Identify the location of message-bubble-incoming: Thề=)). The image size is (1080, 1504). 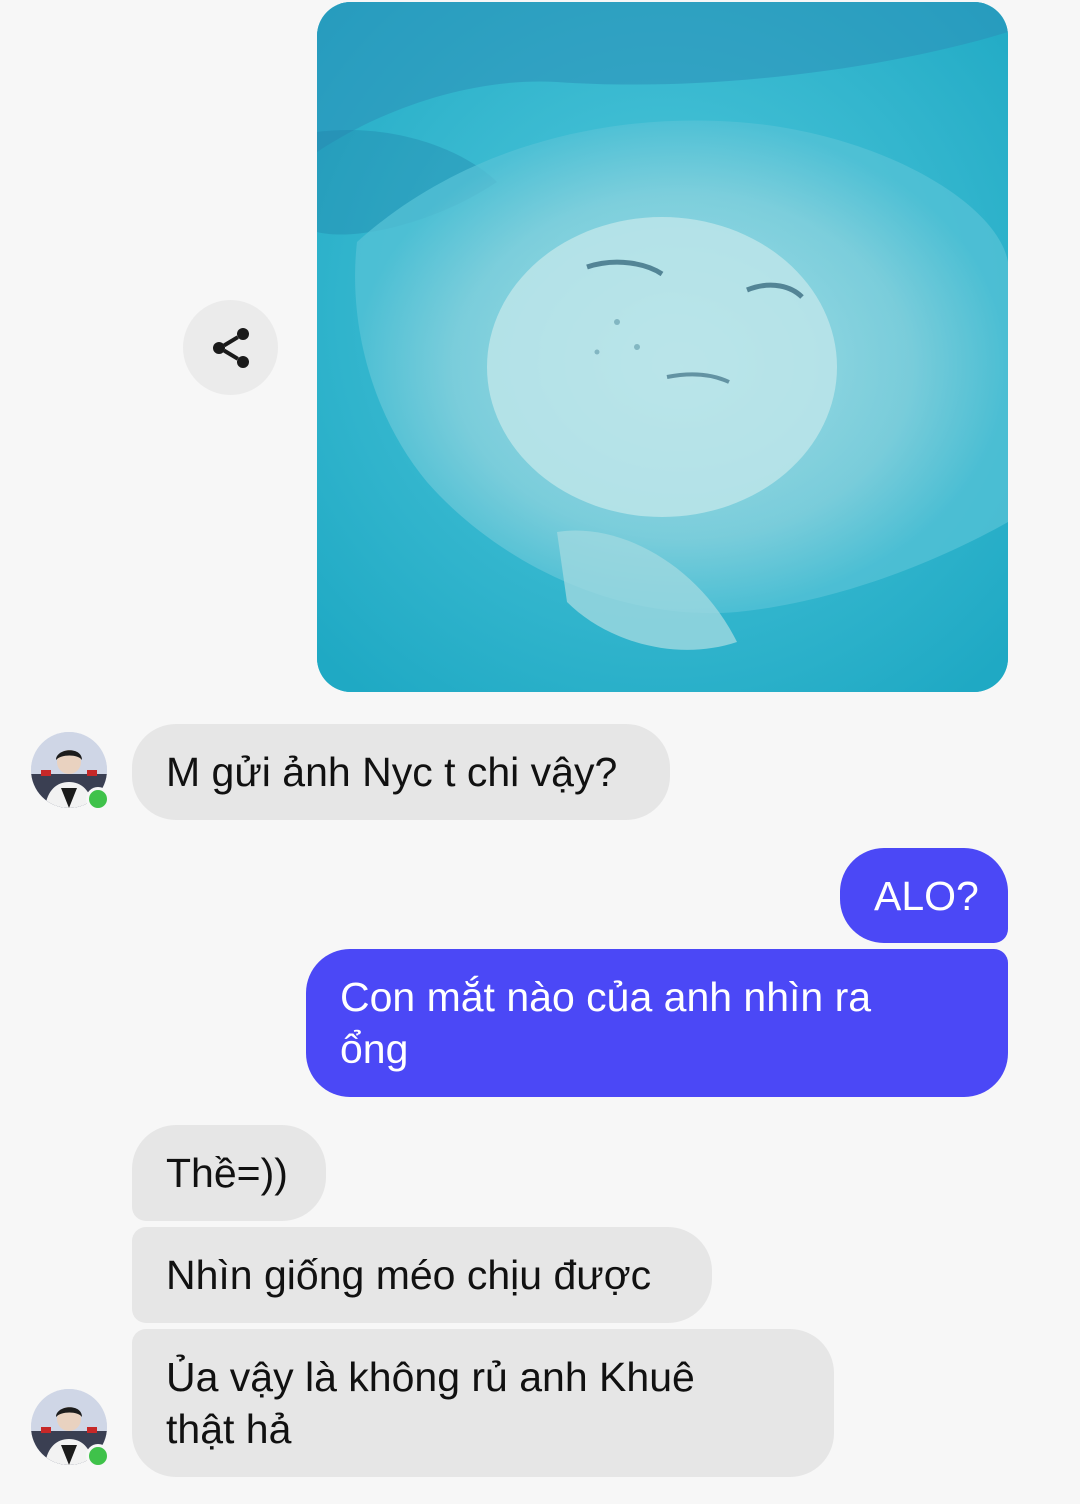
(229, 1173).